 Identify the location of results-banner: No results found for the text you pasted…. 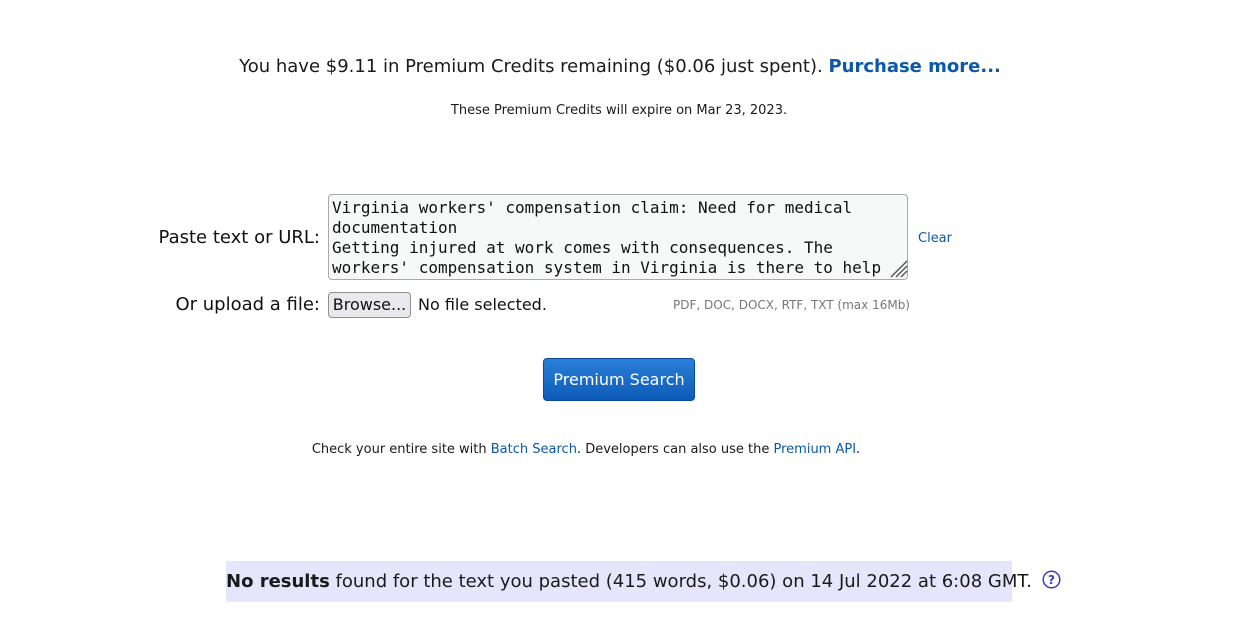
(643, 581).